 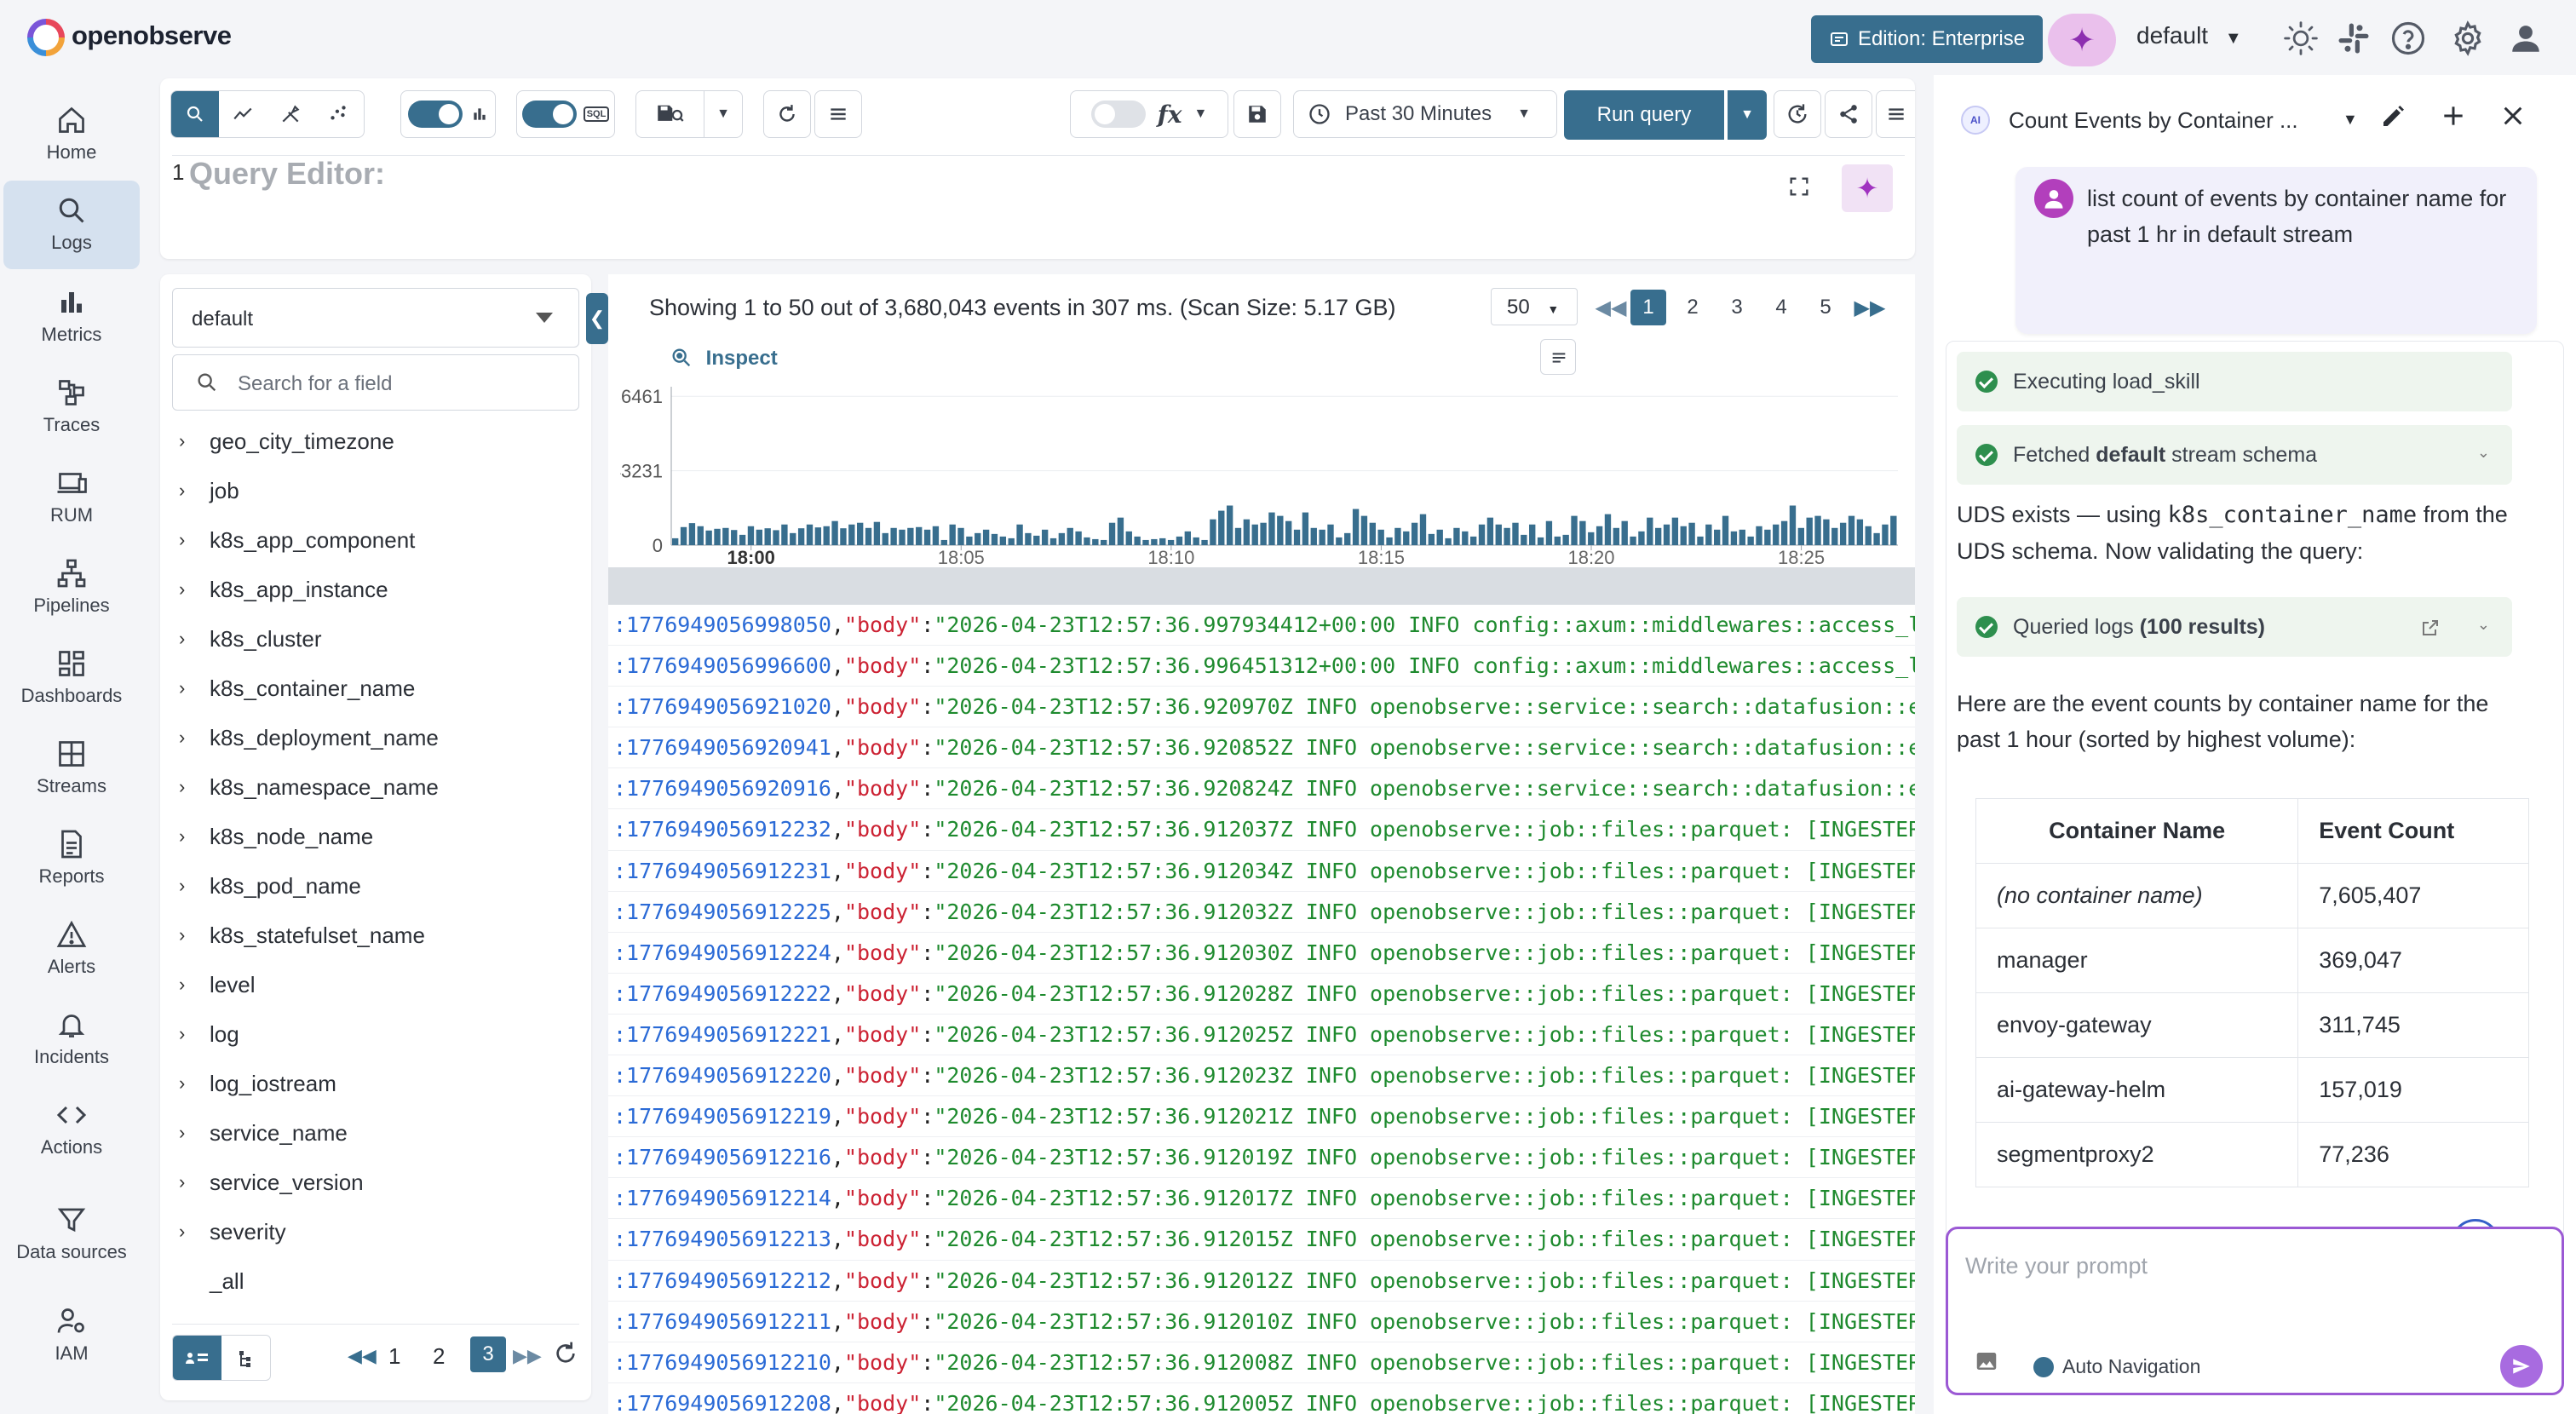 I want to click on field-item: › job, so click(x=209, y=491).